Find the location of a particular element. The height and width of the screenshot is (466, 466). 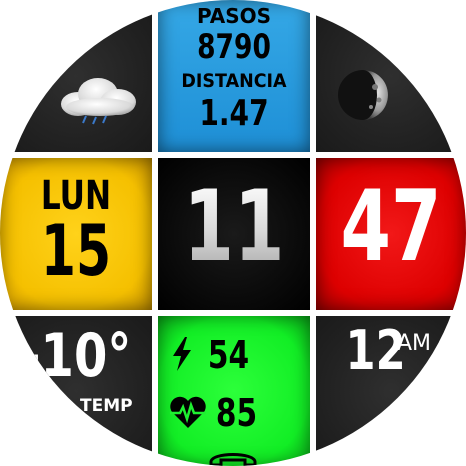

steps-label: PASOS is located at coordinates (234, 16).